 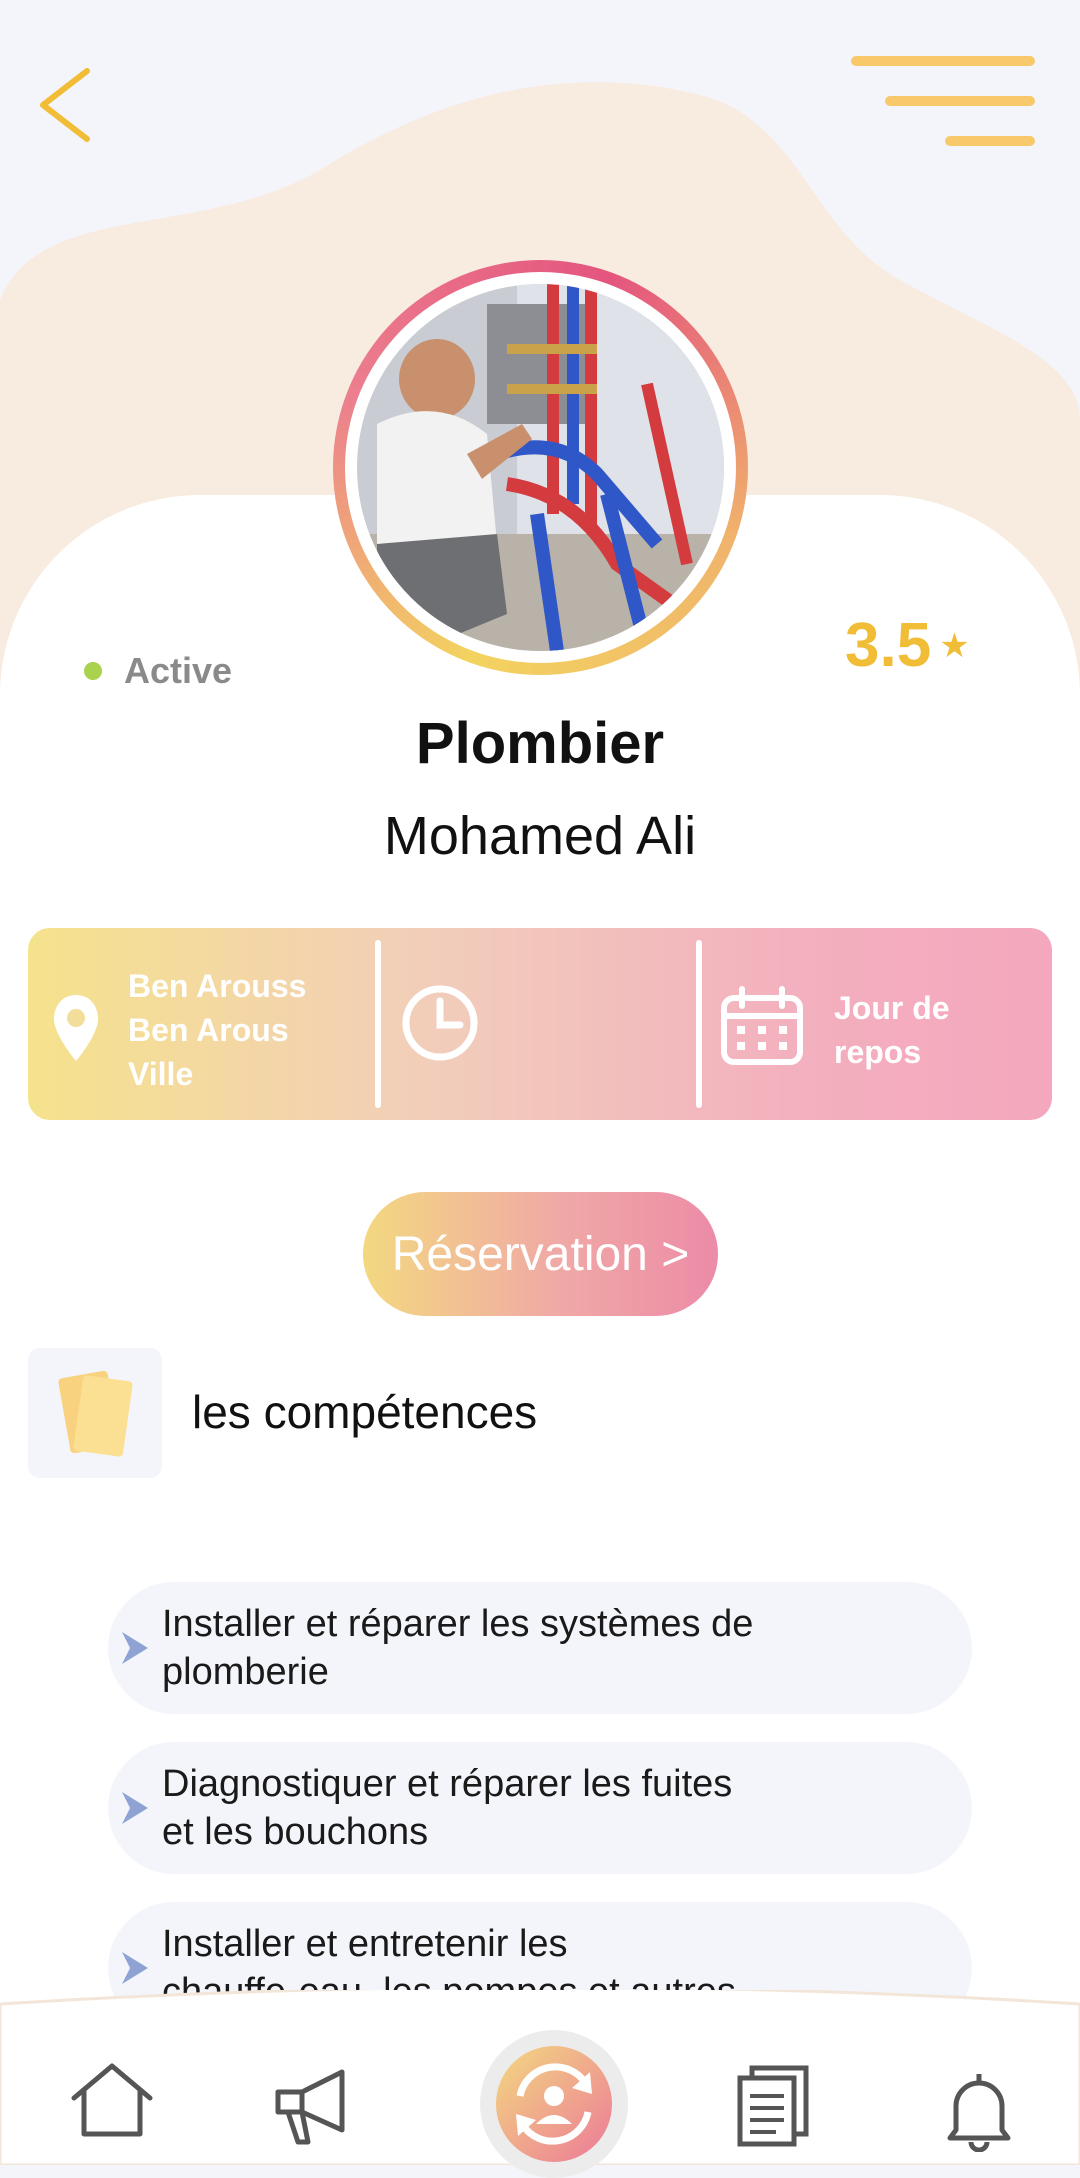 I want to click on status-indicator: Active, so click(x=158, y=671).